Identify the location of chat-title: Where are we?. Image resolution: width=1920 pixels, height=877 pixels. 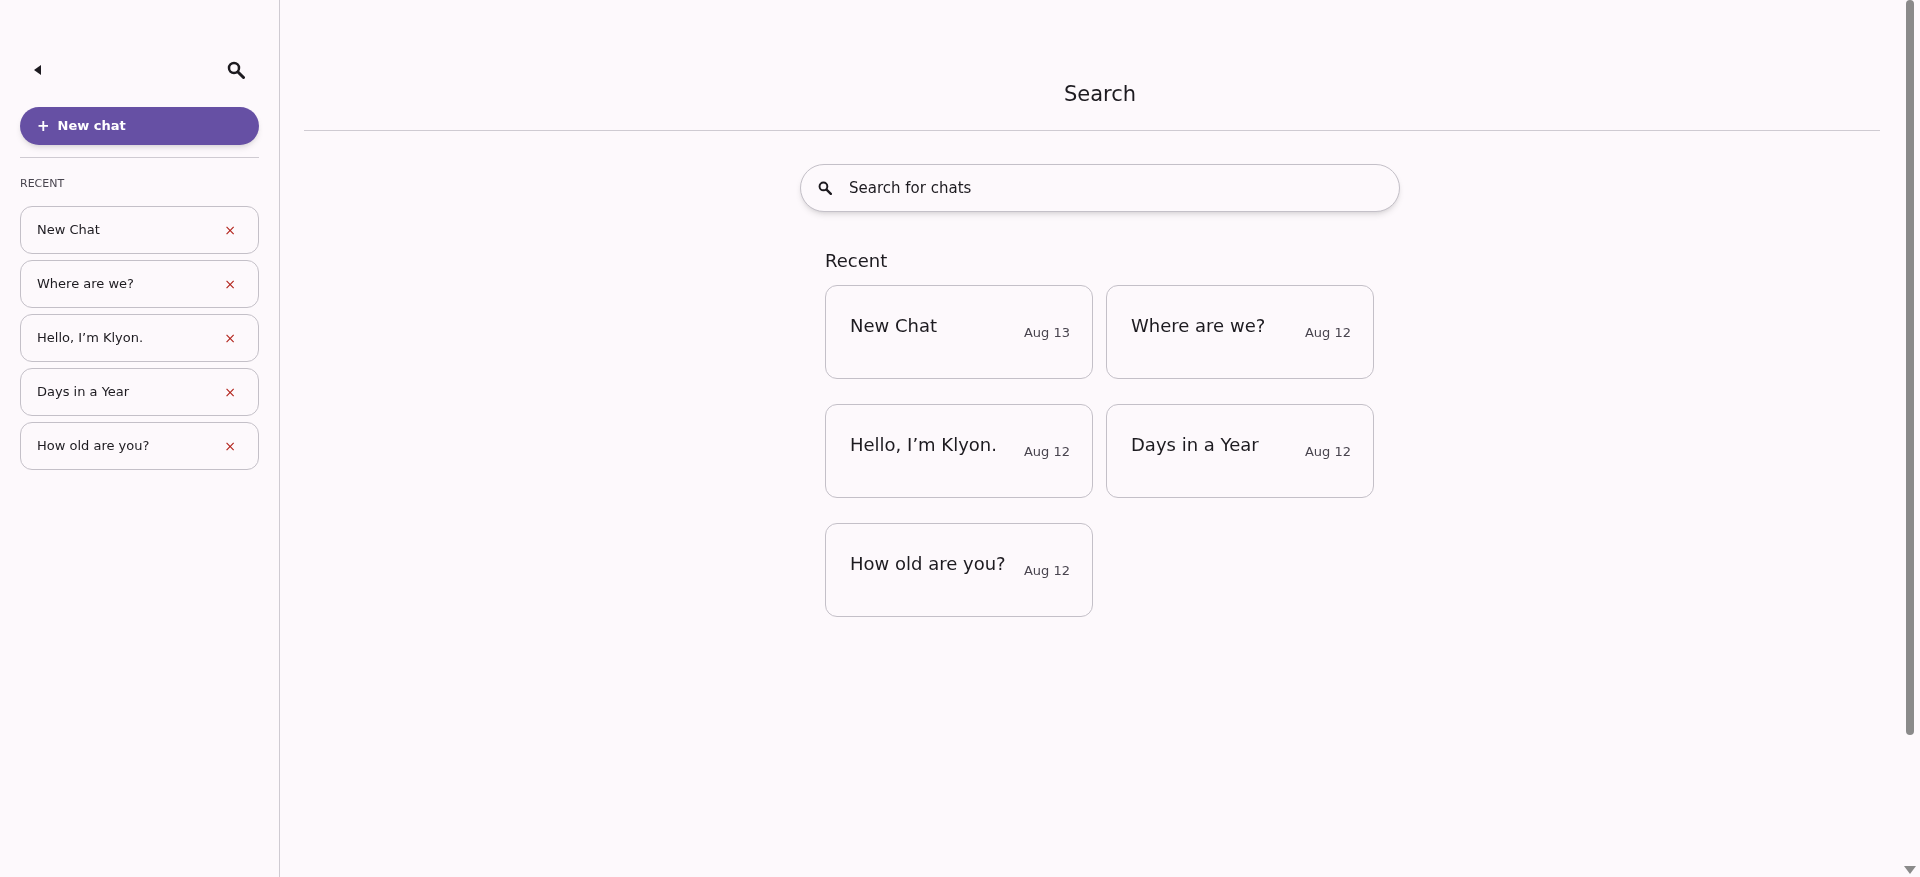
(85, 283).